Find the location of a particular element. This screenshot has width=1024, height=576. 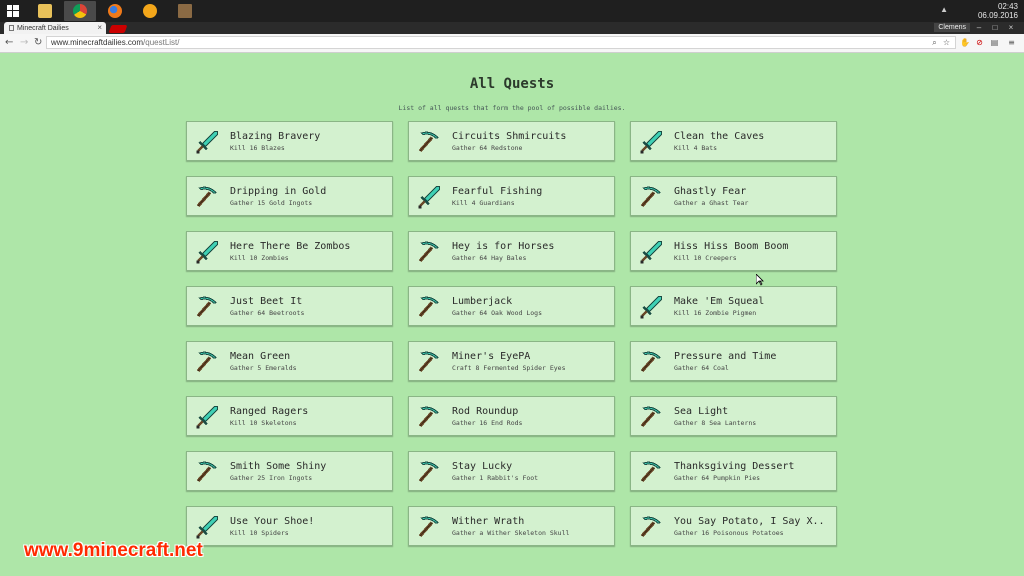

quest-name: You Say Potato, I Say X.. is located at coordinates (749, 521).